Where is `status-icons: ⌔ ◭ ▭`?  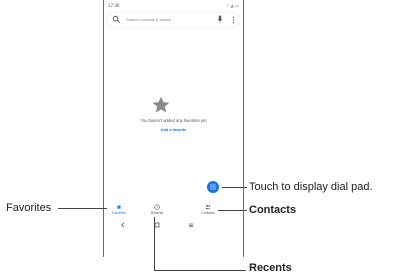 status-icons: ⌔ ◭ ▭ is located at coordinates (232, 5).